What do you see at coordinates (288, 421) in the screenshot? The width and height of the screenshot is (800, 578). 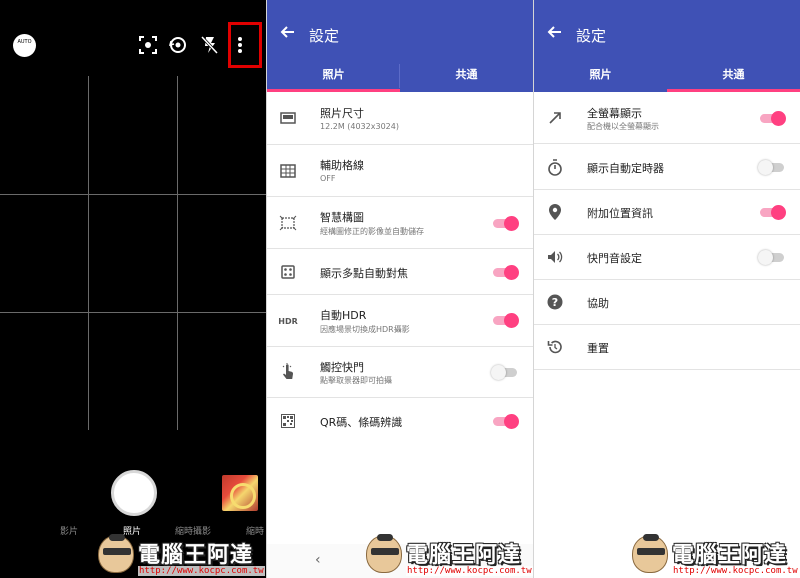 I see `qr-code-icon` at bounding box center [288, 421].